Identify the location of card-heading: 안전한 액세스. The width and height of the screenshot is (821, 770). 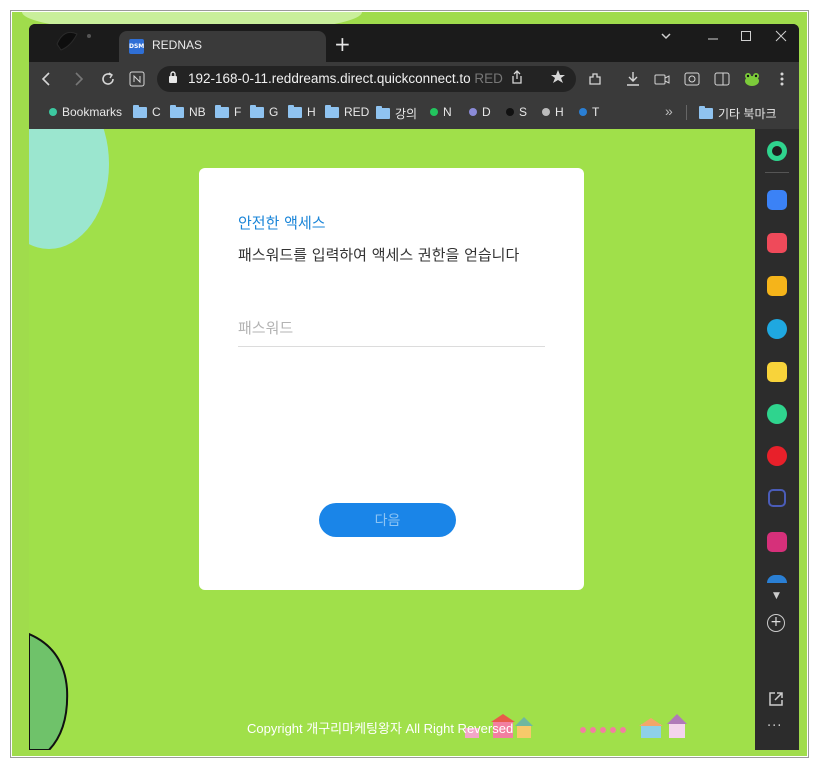
(282, 223).